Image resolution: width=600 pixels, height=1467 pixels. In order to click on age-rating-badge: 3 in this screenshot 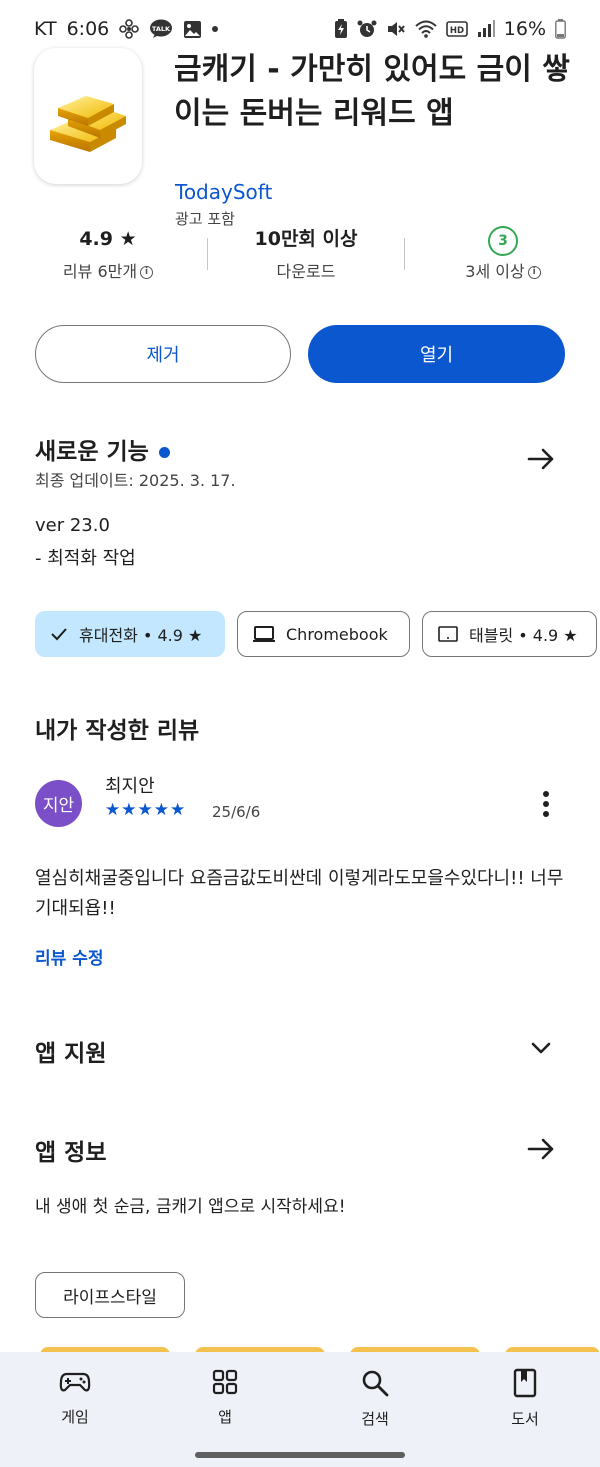, I will do `click(503, 241)`.